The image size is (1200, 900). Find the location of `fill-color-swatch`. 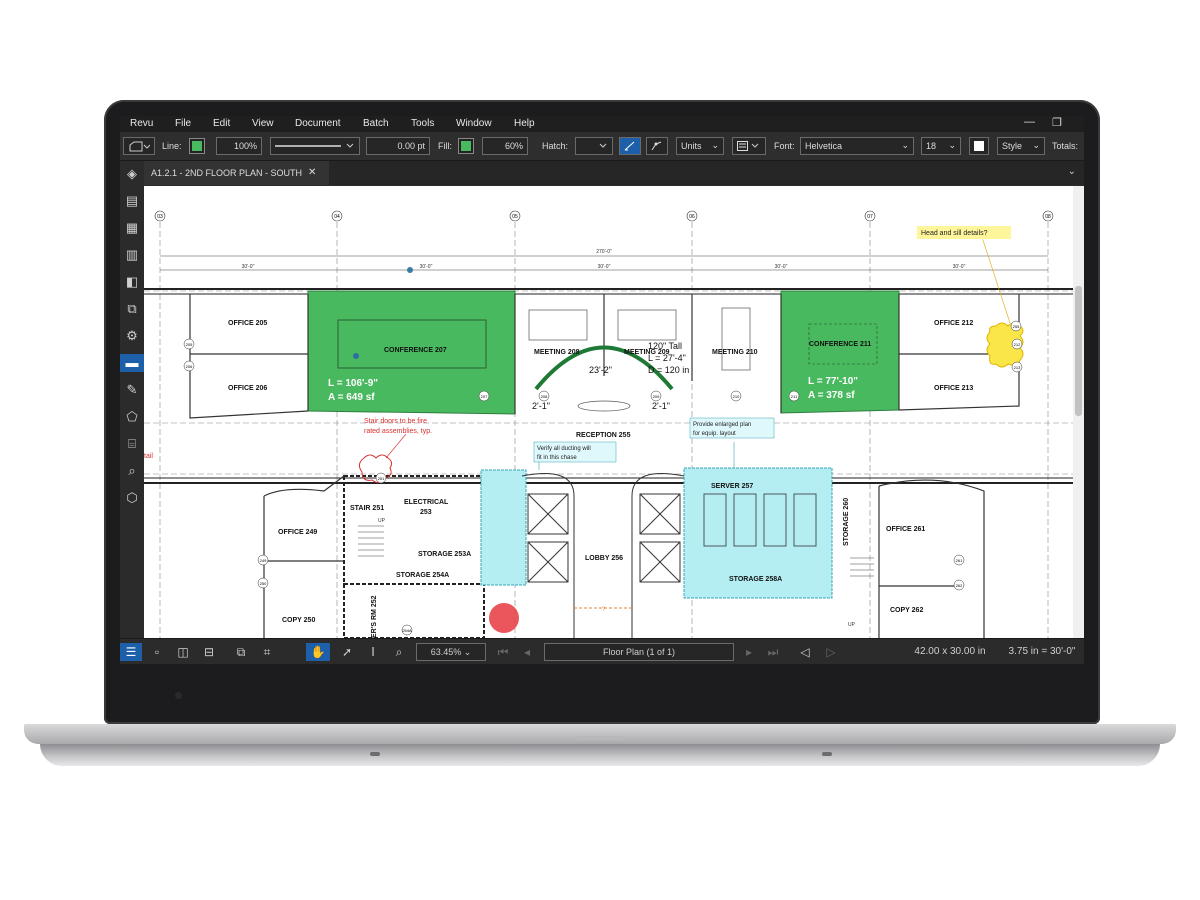

fill-color-swatch is located at coordinates (466, 146).